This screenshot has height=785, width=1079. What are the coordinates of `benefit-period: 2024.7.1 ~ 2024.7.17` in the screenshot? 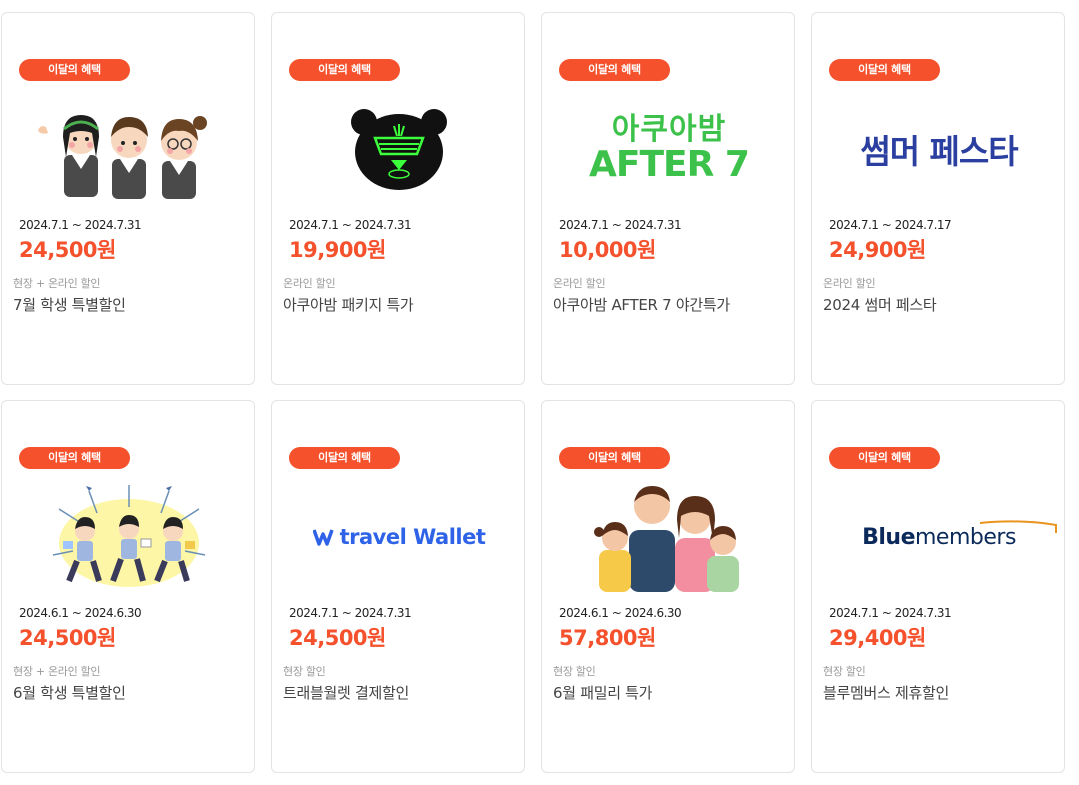 It's located at (890, 225).